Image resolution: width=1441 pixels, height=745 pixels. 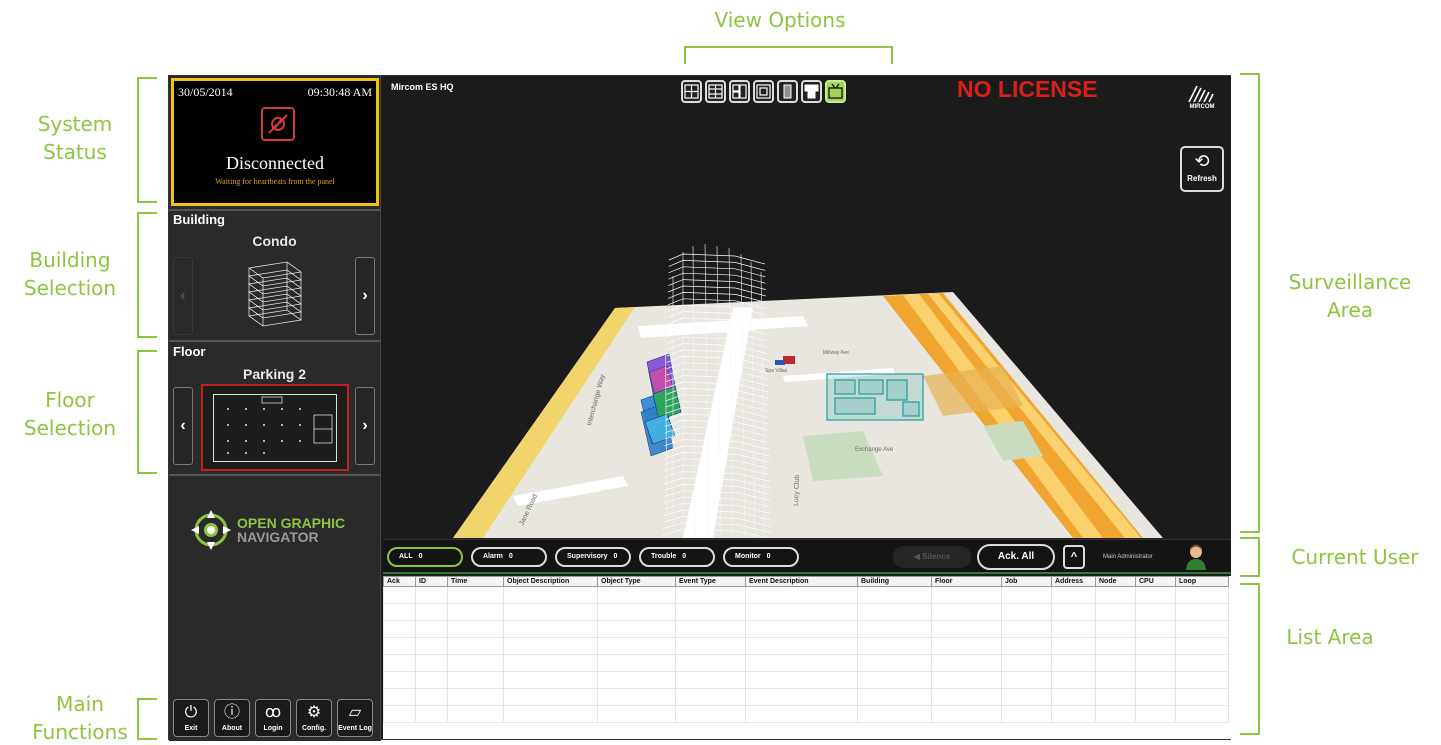 What do you see at coordinates (232, 718) in the screenshot?
I see `about-button: ⓘ About` at bounding box center [232, 718].